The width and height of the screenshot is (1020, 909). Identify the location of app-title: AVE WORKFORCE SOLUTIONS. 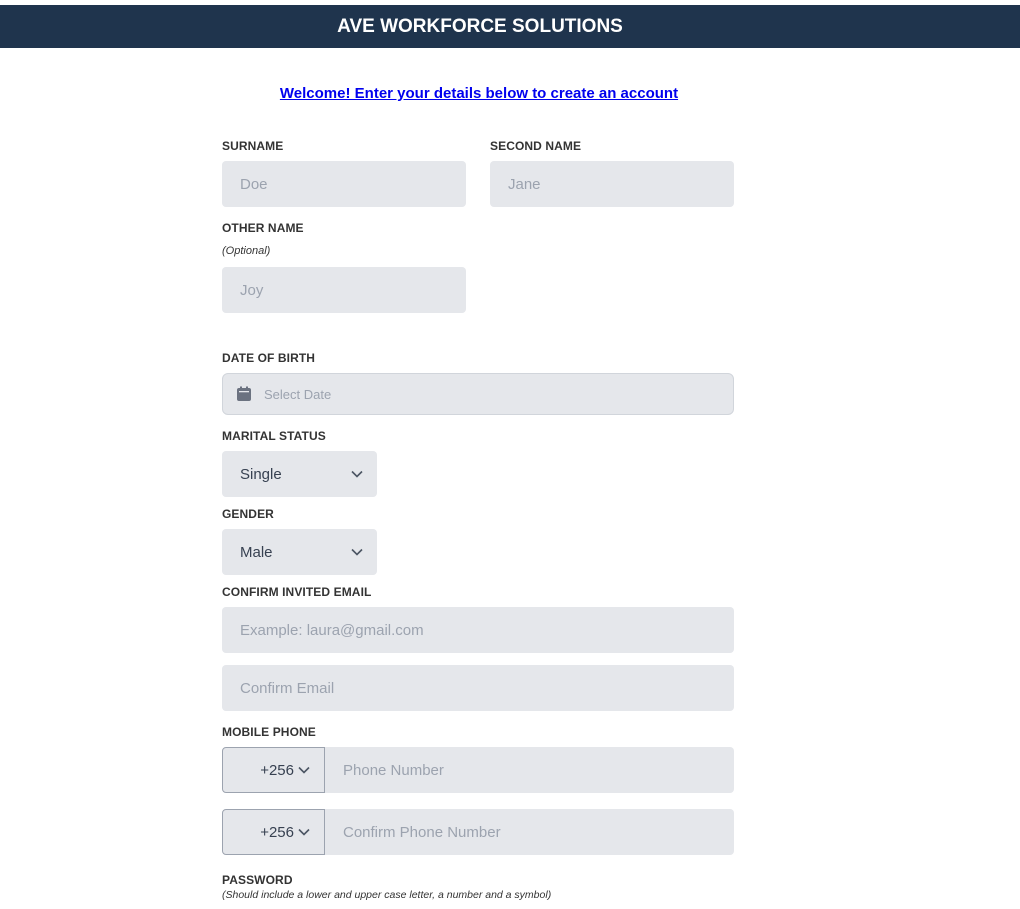
(480, 26).